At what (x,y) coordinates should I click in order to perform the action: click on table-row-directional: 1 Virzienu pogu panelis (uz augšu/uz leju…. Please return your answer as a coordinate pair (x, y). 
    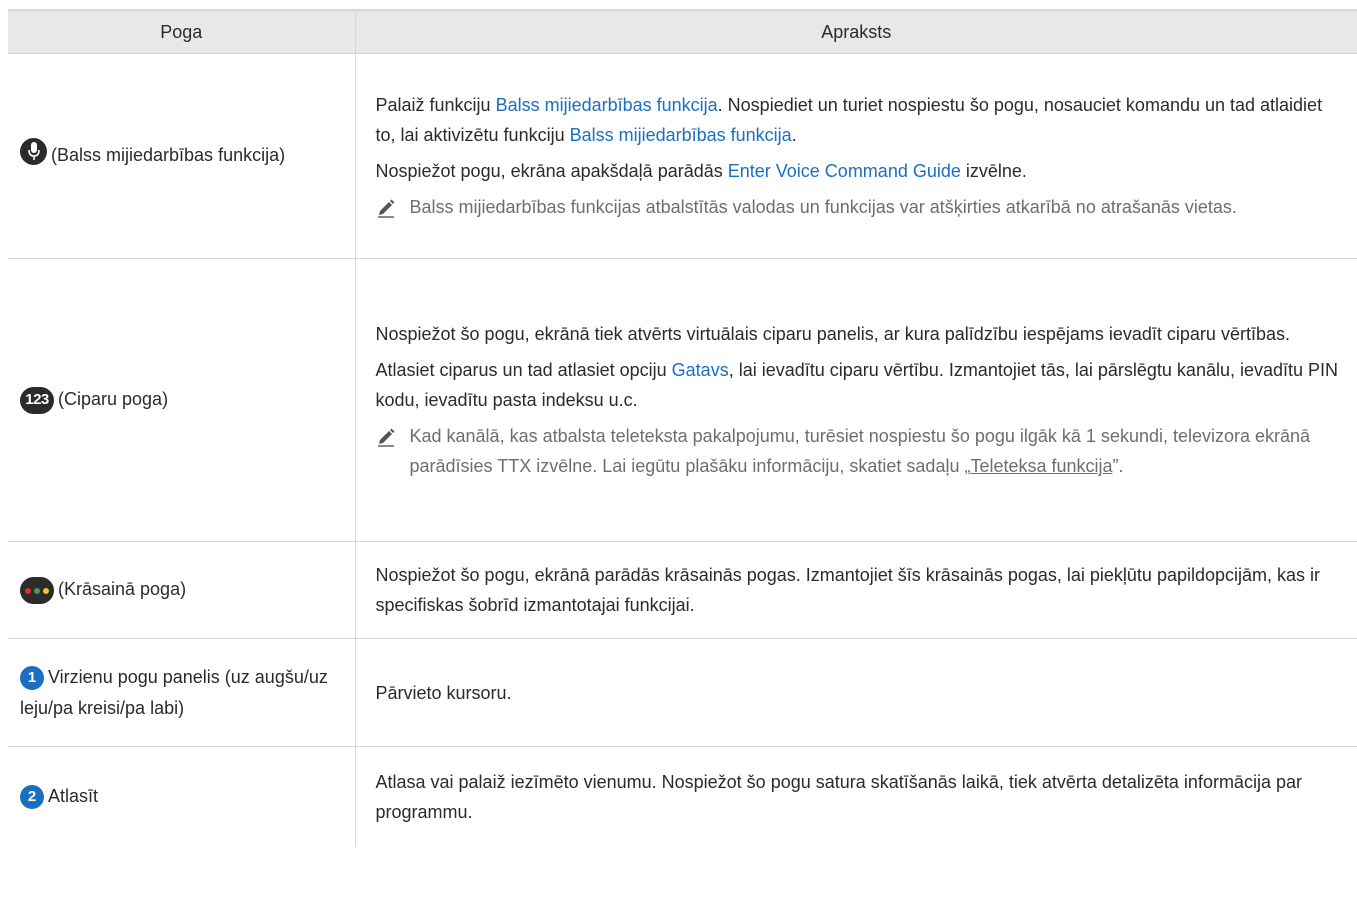
    Looking at the image, I should click on (682, 692).